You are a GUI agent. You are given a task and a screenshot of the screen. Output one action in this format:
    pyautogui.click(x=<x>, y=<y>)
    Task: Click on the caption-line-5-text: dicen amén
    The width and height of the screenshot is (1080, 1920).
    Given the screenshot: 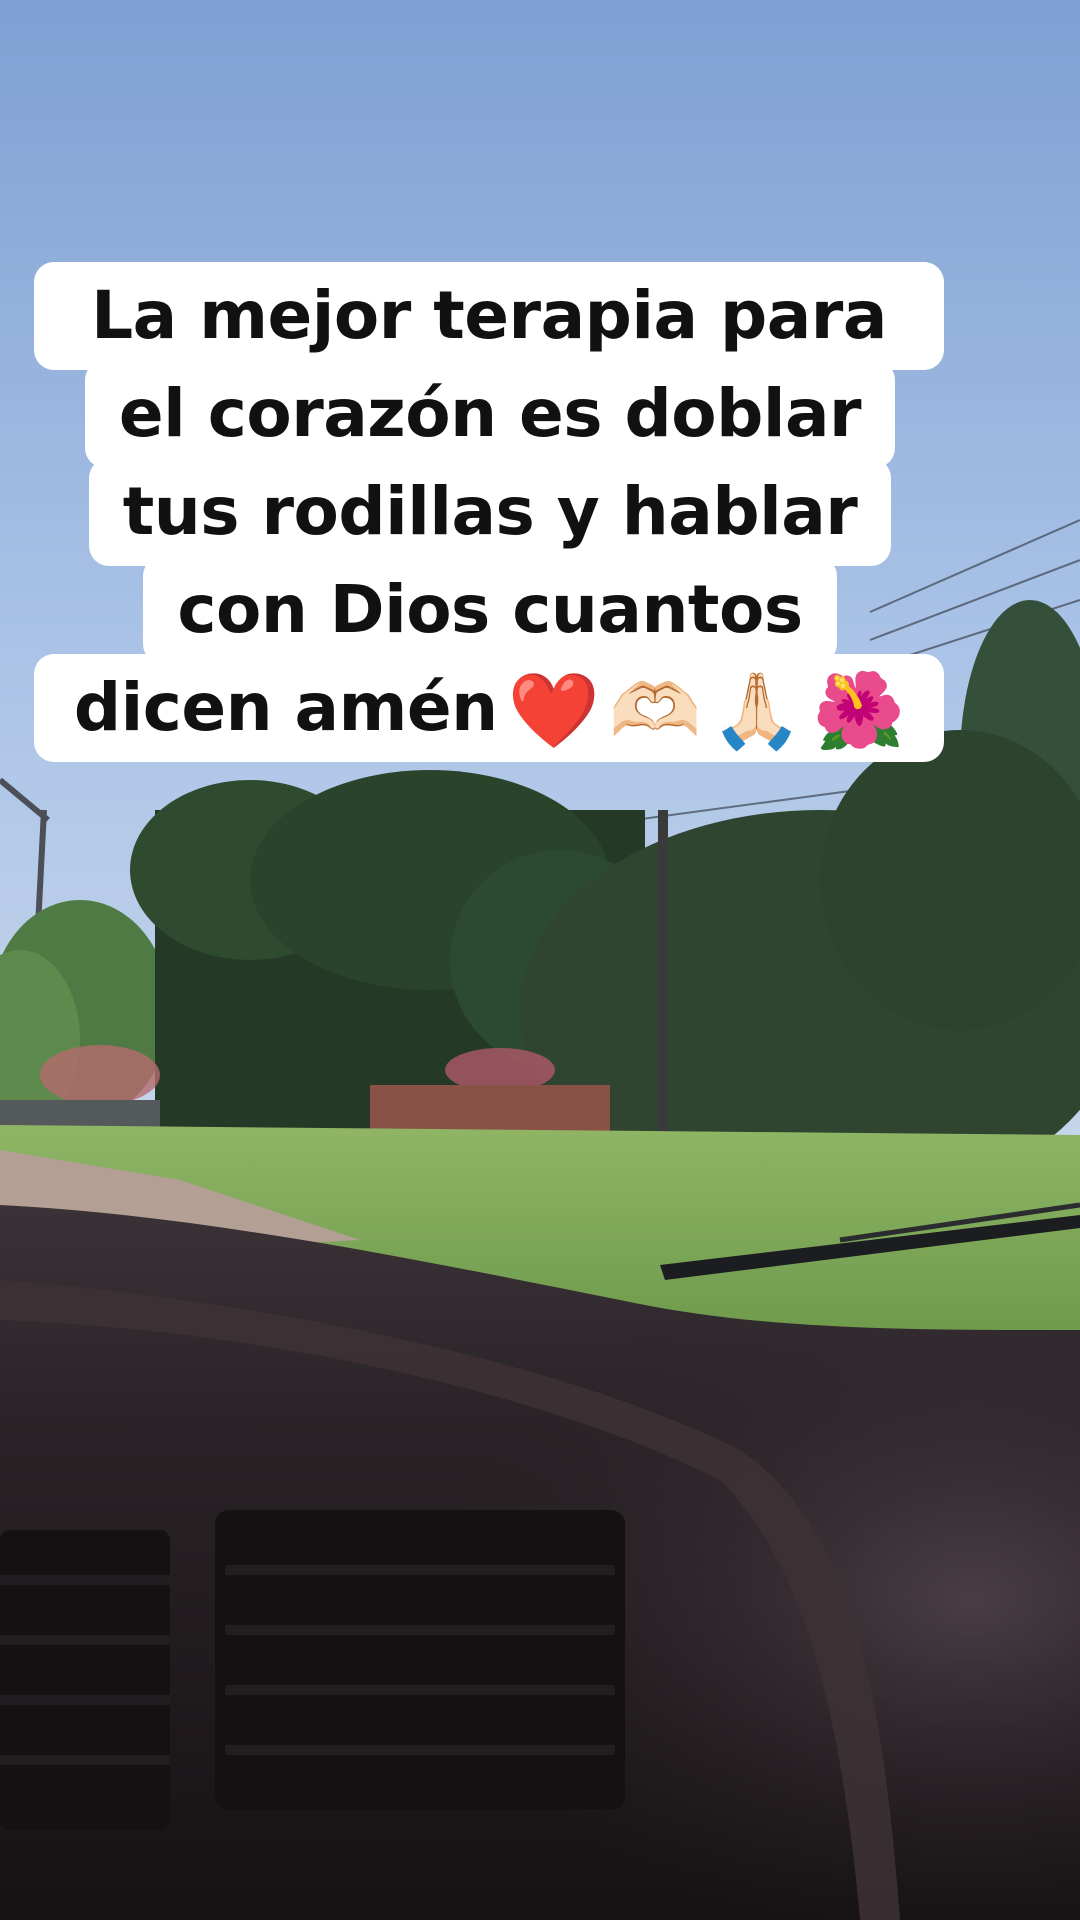 What is the action you would take?
    pyautogui.click(x=285, y=707)
    